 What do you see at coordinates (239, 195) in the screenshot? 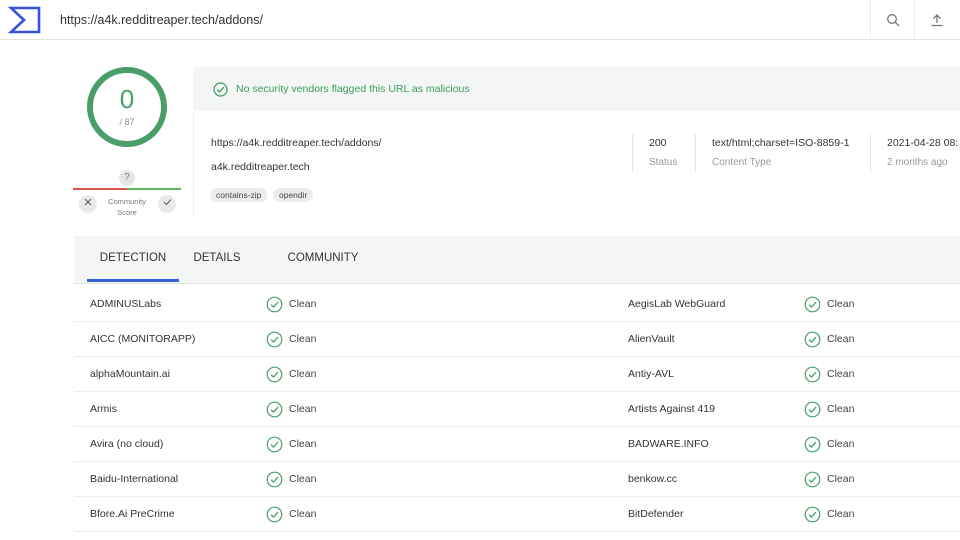
I see `tag-contains-zip: contains-zip` at bounding box center [239, 195].